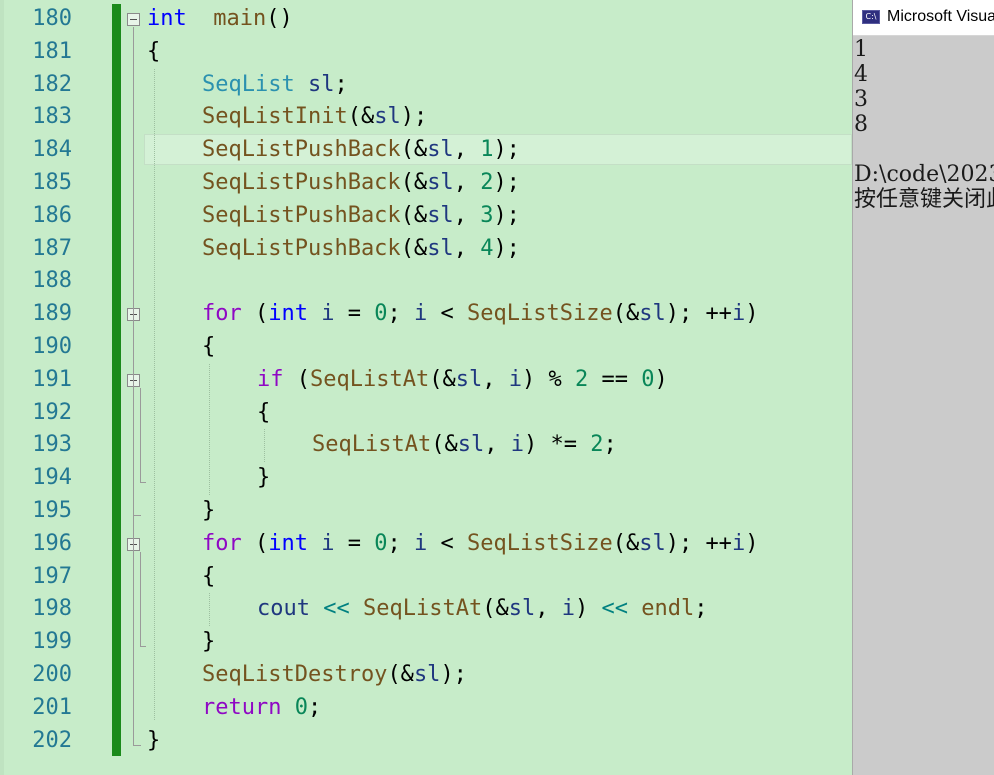  Describe the element at coordinates (52, 346) in the screenshot. I see `line-number: 190` at that location.